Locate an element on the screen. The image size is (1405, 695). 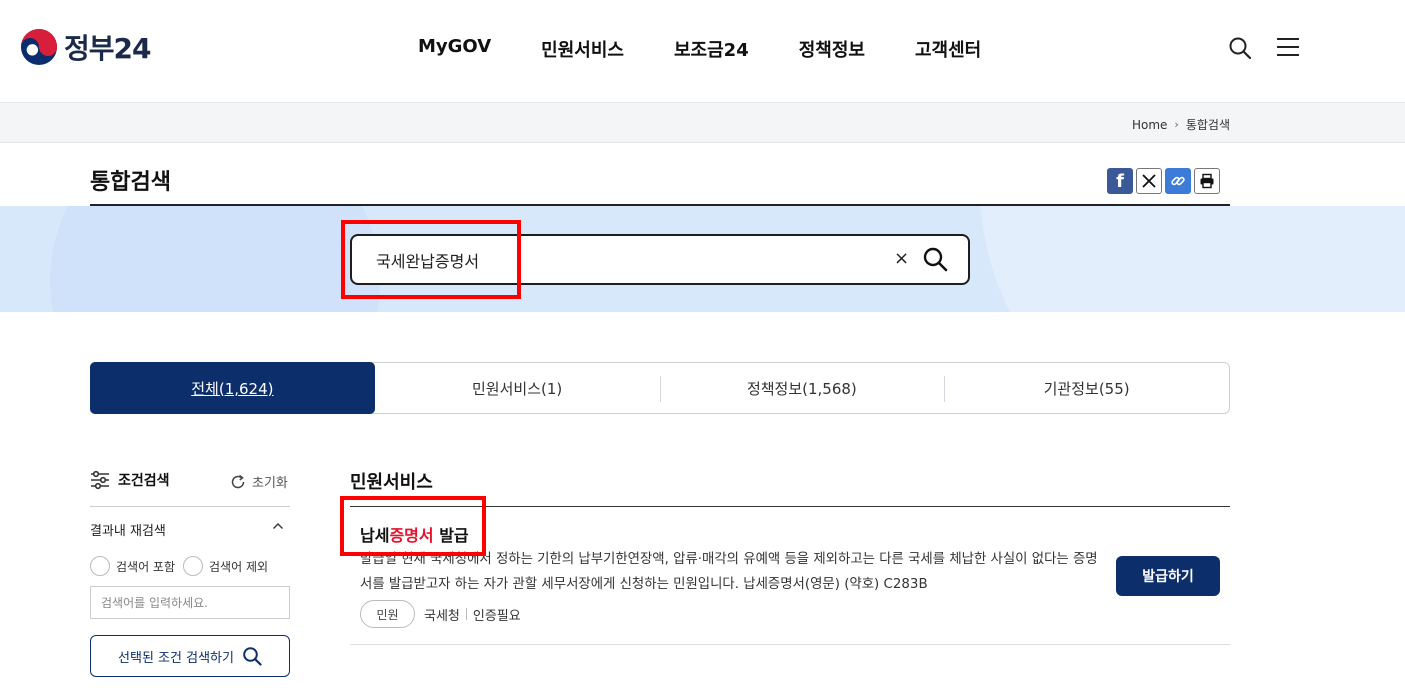
nav-policy-info: 정책정보 is located at coordinates (832, 49).